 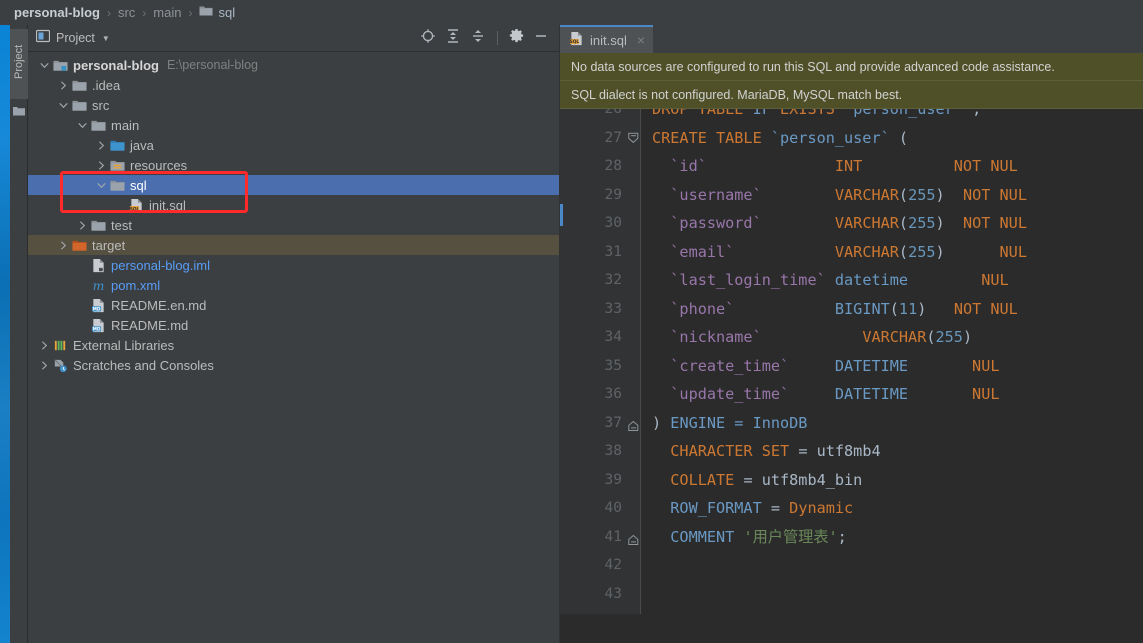 What do you see at coordinates (826, 365) in the screenshot?
I see `code-text: `create_time` DATETIME NUL` at bounding box center [826, 365].